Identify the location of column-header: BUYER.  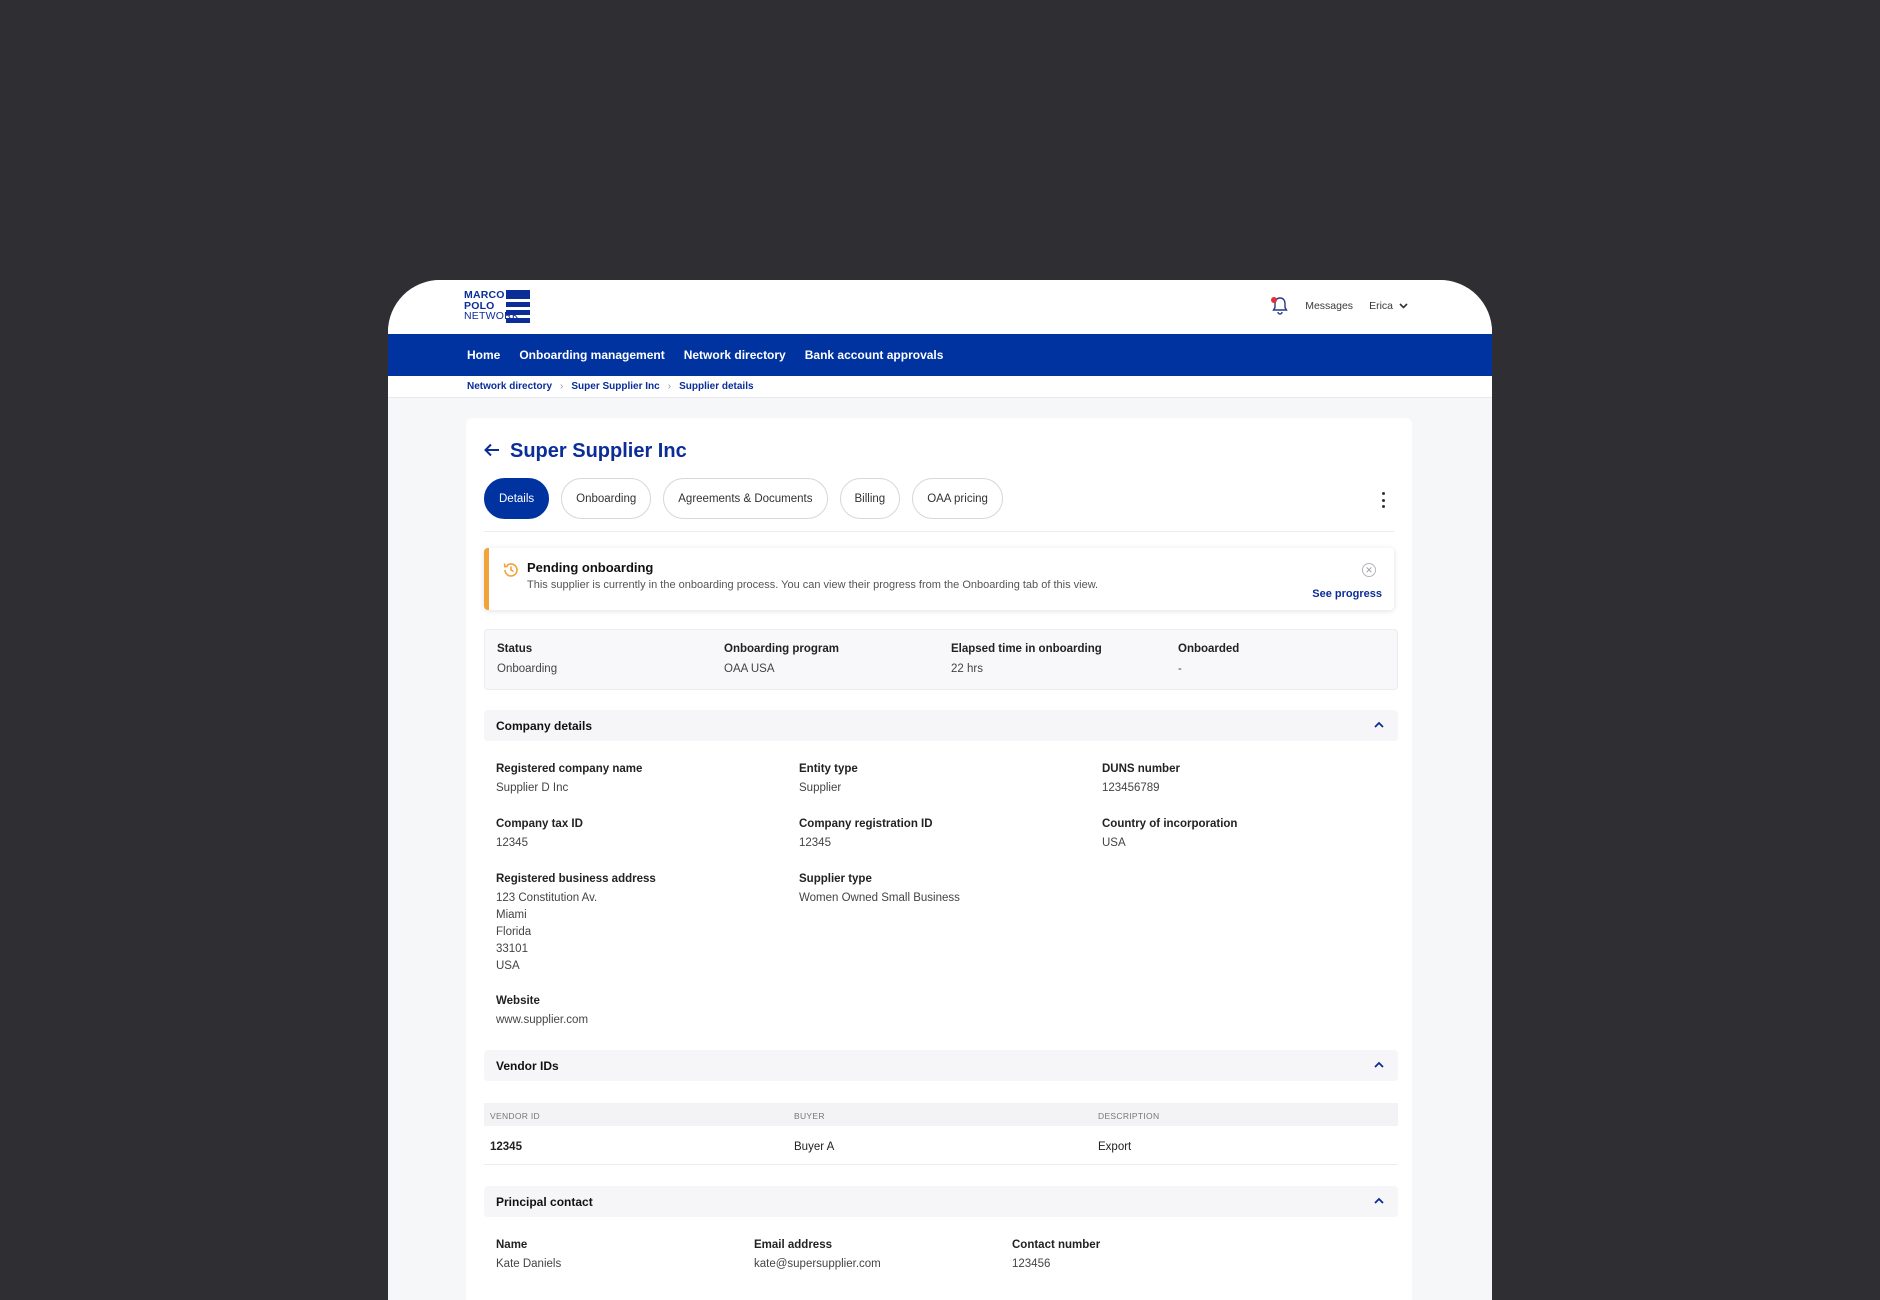
(809, 1116).